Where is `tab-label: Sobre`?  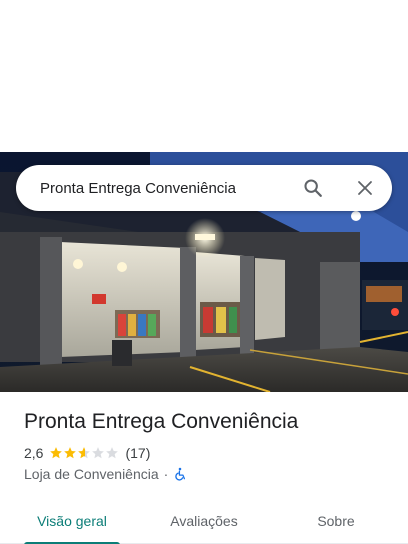
tab-label: Sobre is located at coordinates (336, 521).